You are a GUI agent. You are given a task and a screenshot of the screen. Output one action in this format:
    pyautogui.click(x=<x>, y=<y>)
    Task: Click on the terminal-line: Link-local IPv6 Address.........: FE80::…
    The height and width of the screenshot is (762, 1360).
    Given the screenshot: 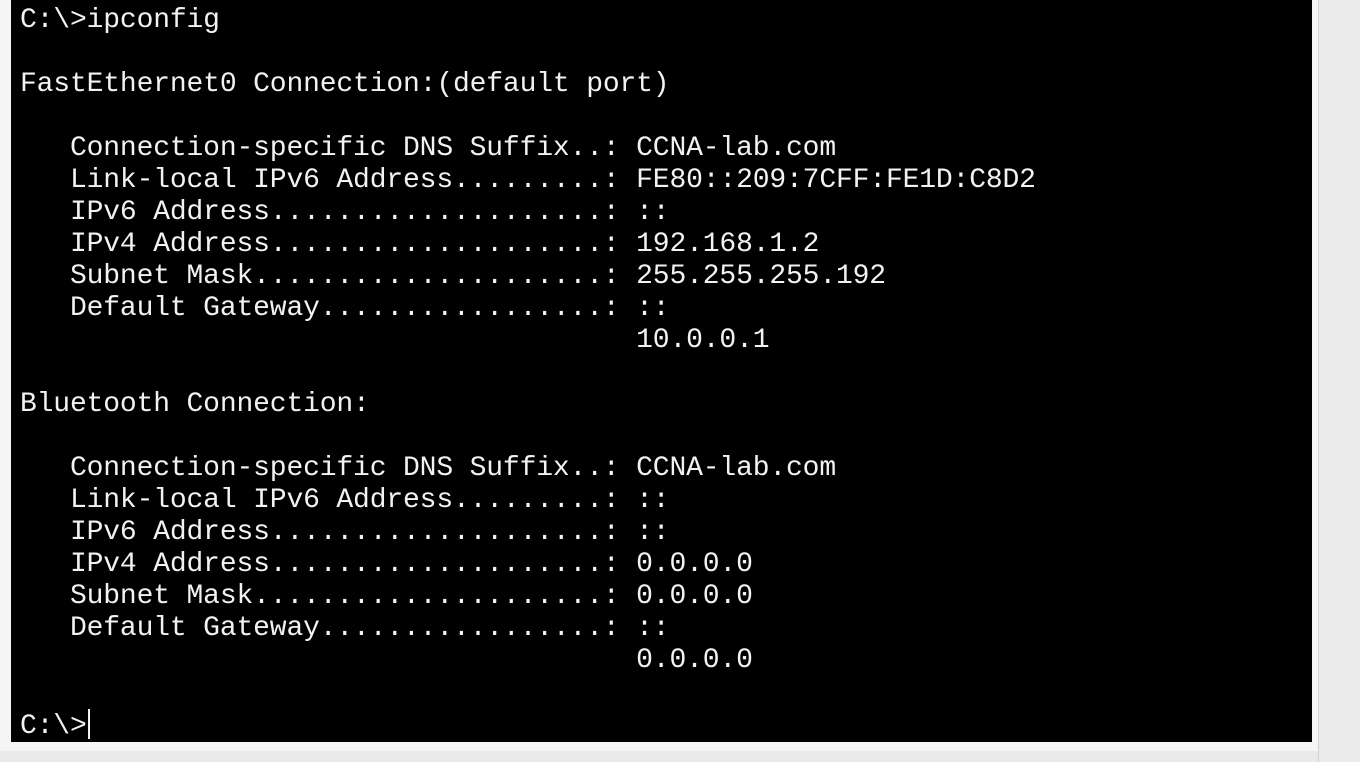 What is the action you would take?
    pyautogui.click(x=528, y=180)
    